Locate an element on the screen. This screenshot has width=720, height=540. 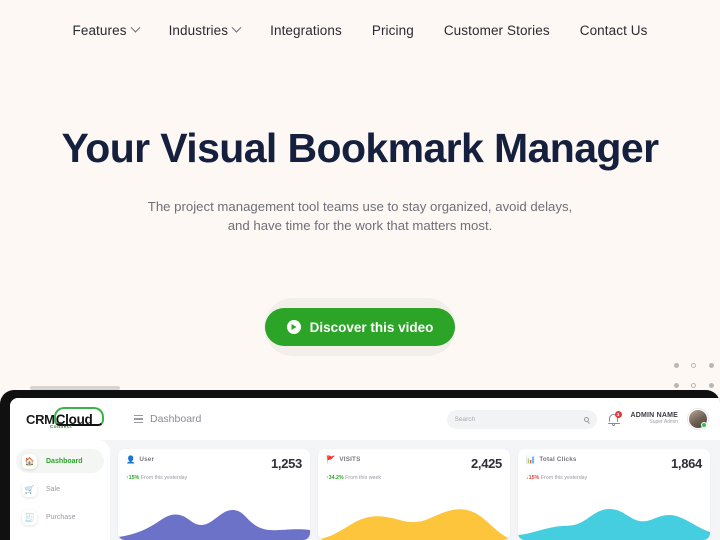
card-delta: ↓15% From this yesterday is located at coordinates (614, 478).